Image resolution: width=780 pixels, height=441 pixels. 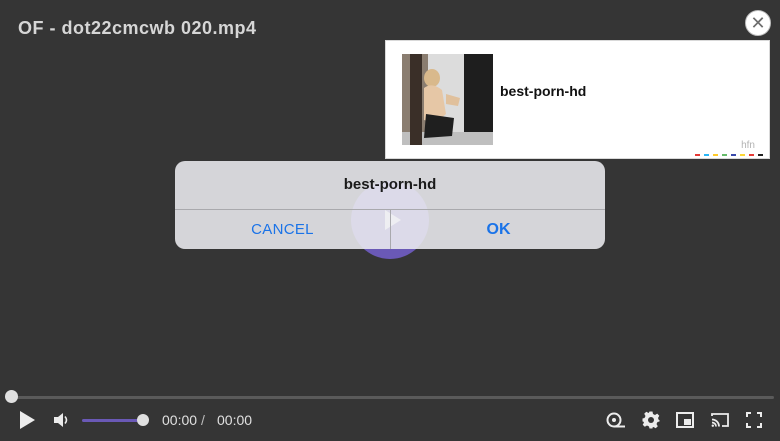 I want to click on close-icon: ✕, so click(x=758, y=23).